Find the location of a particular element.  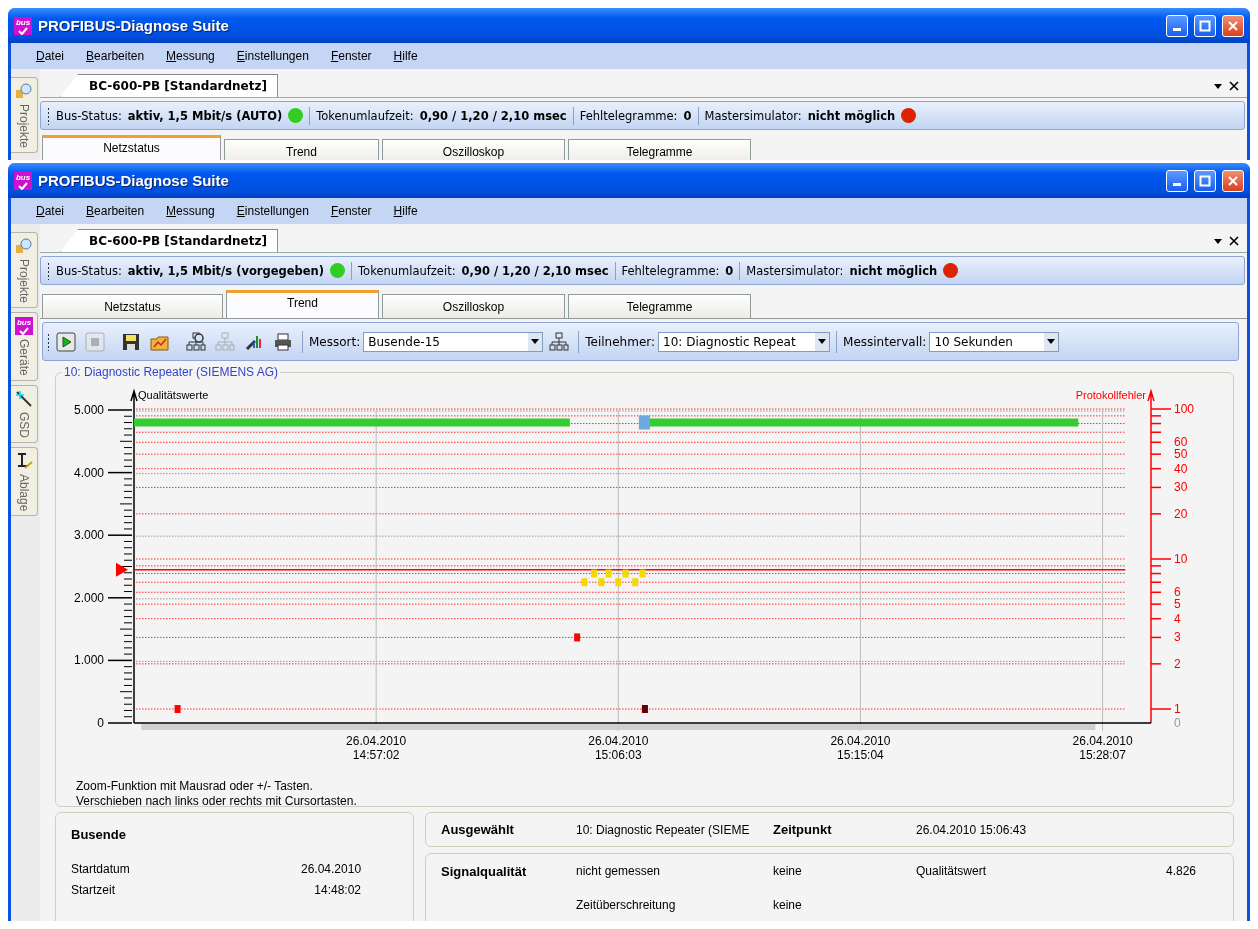

field-label: Startzeit is located at coordinates (93, 890).